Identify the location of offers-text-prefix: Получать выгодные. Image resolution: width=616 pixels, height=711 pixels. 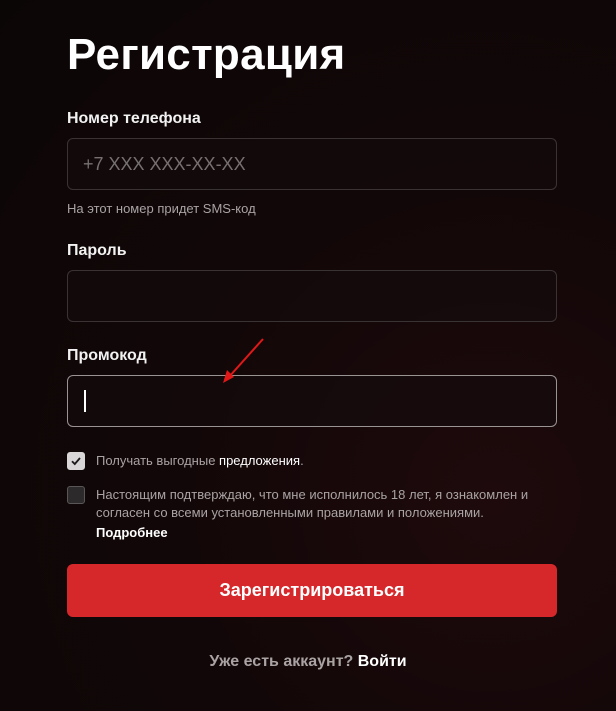
(158, 460).